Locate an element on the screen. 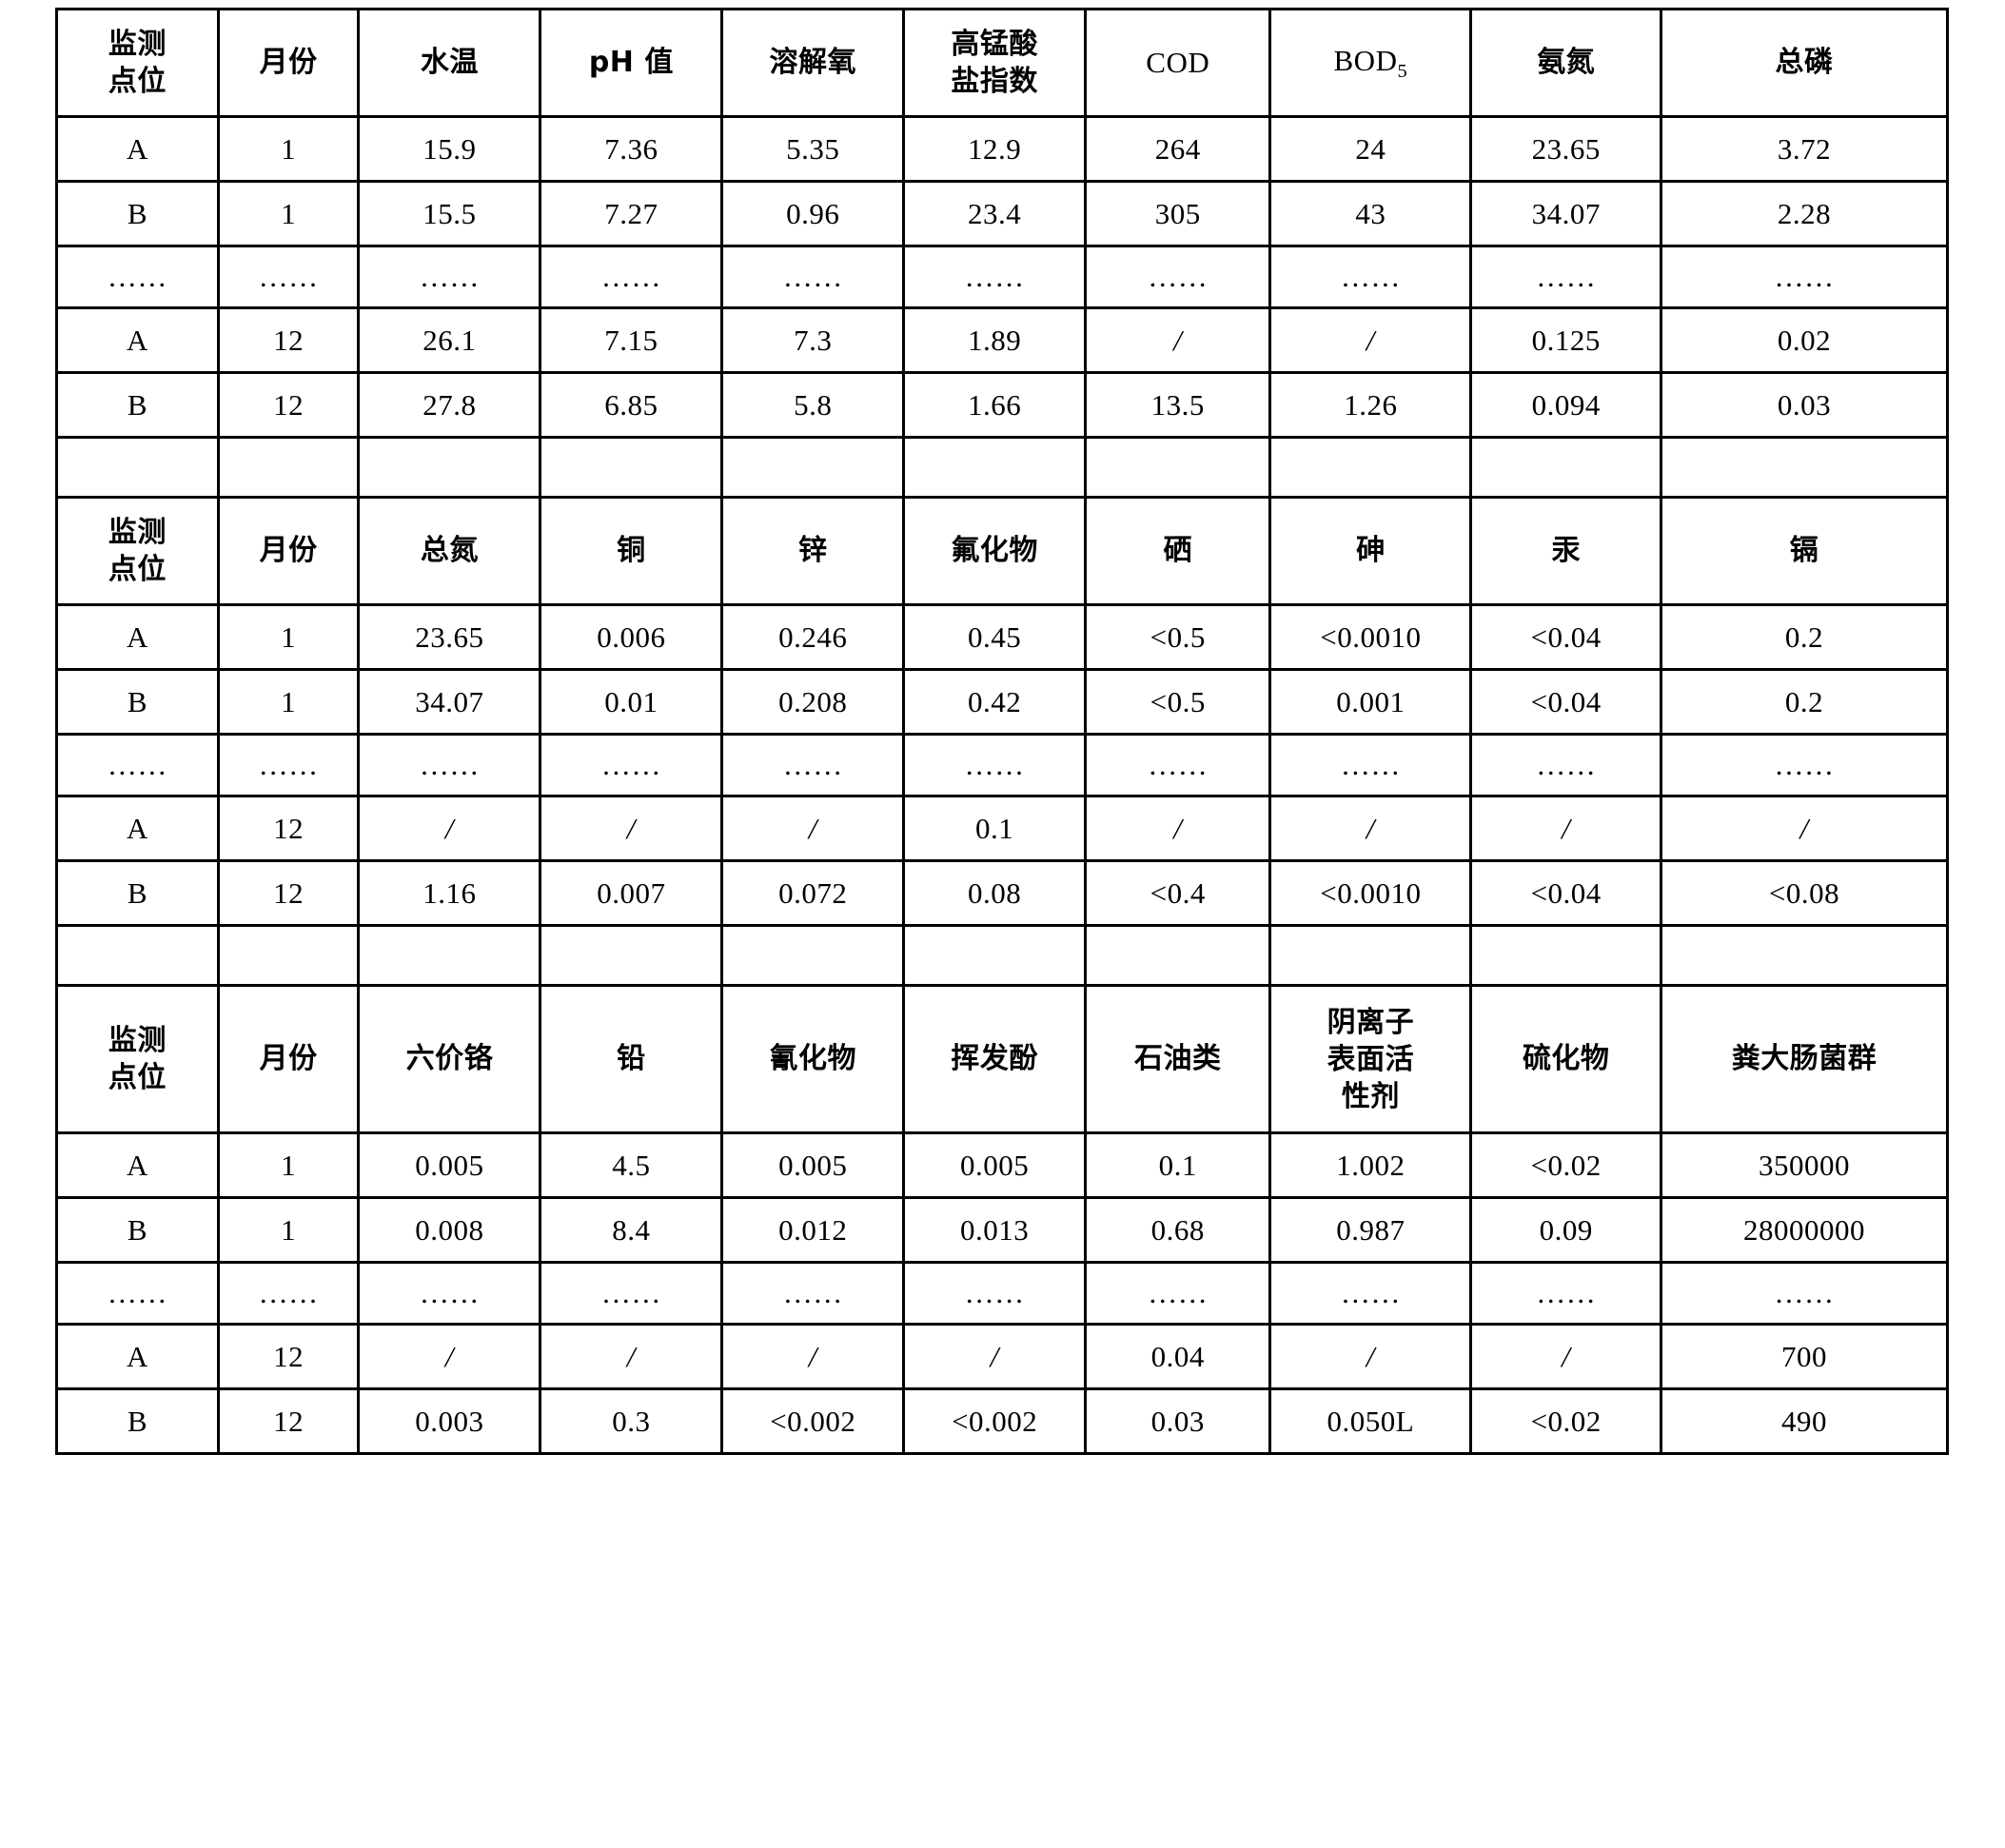  cell-r0-c7: 24 is located at coordinates (1370, 149).